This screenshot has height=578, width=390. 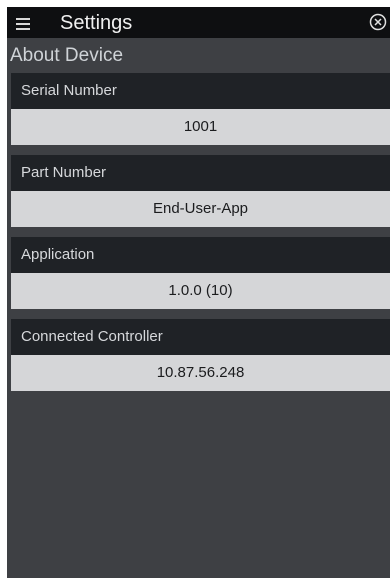 I want to click on hamburger-menu-icon, so click(x=25, y=22).